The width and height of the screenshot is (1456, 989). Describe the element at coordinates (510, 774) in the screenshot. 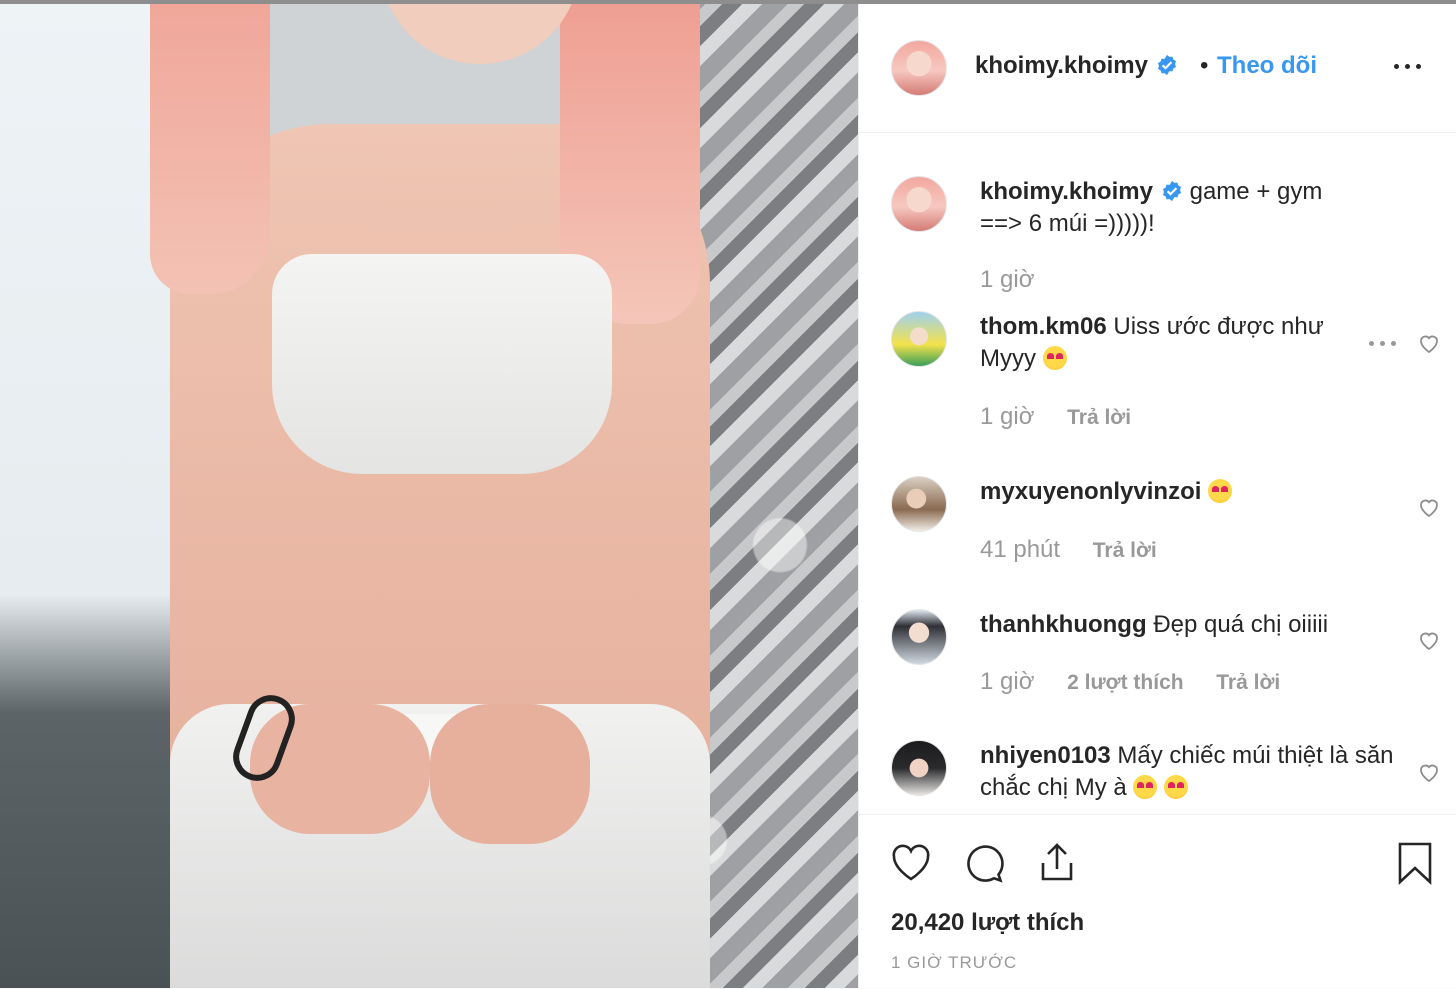

I see `photo-hand-right` at that location.